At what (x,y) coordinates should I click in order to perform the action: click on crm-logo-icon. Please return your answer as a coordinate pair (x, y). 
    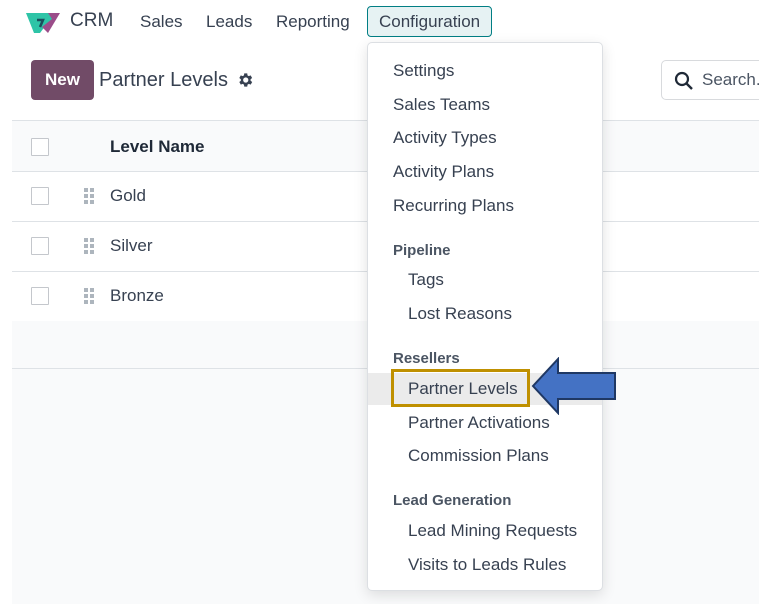
    Looking at the image, I should click on (43, 22).